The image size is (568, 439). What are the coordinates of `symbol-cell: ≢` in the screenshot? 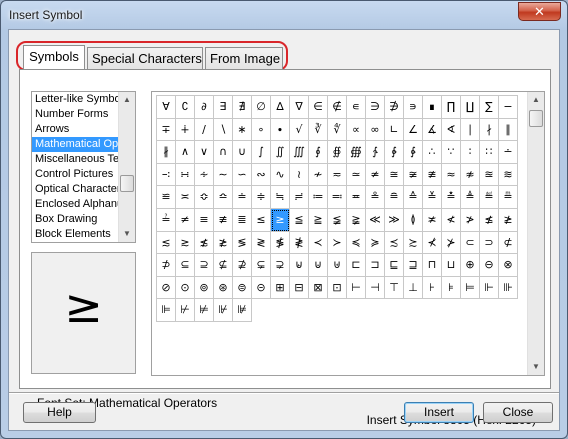 It's located at (223, 220).